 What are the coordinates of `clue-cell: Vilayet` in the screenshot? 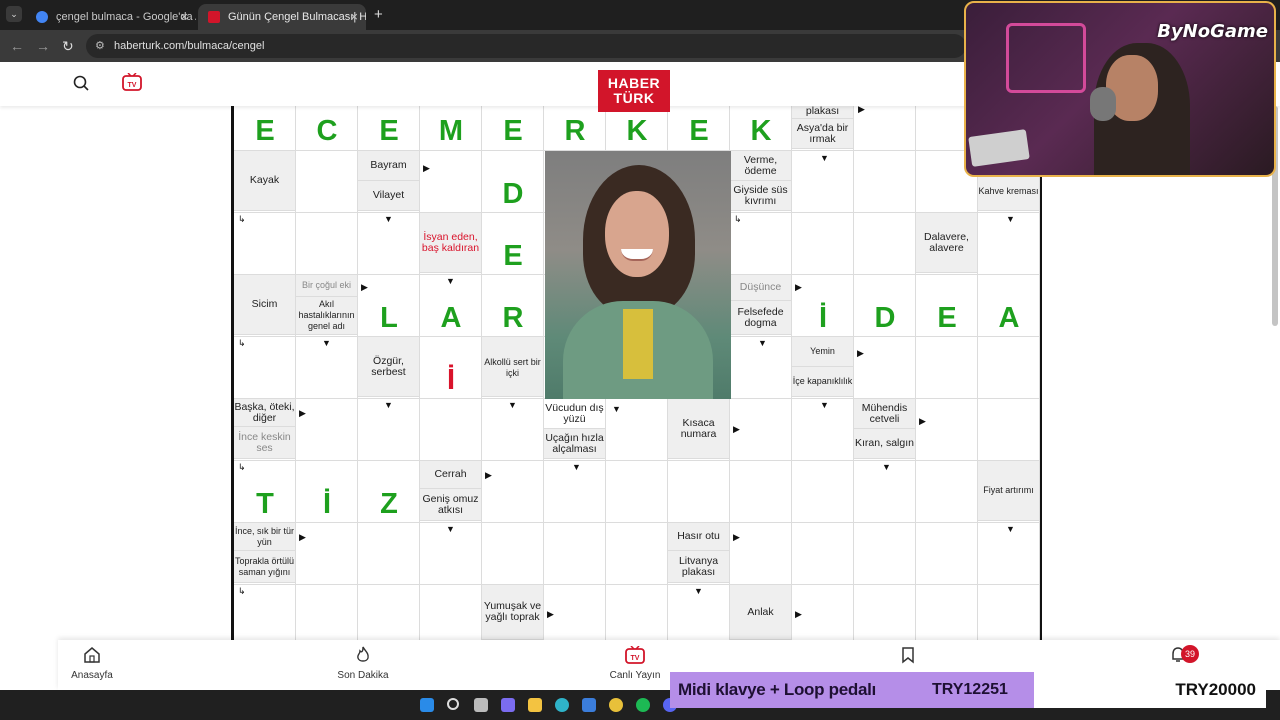 It's located at (389, 196).